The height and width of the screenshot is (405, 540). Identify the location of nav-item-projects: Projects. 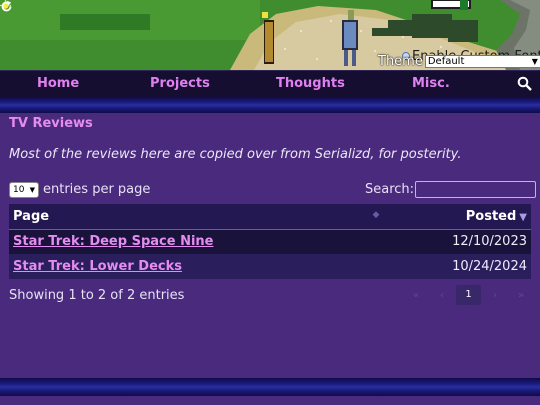
(180, 83).